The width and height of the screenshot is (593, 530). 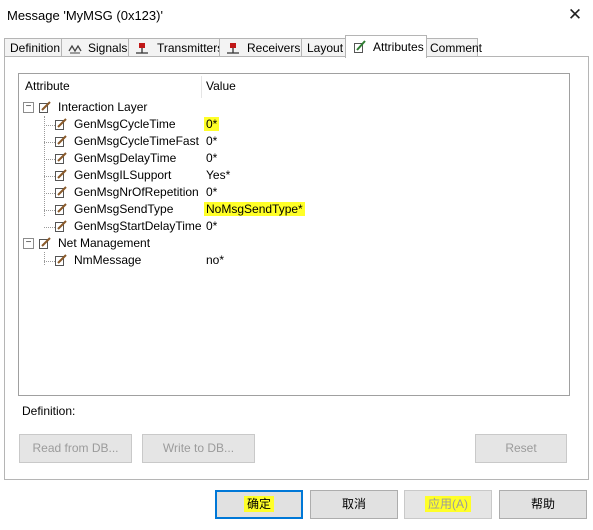 I want to click on attribute-value: no*, so click(x=215, y=260).